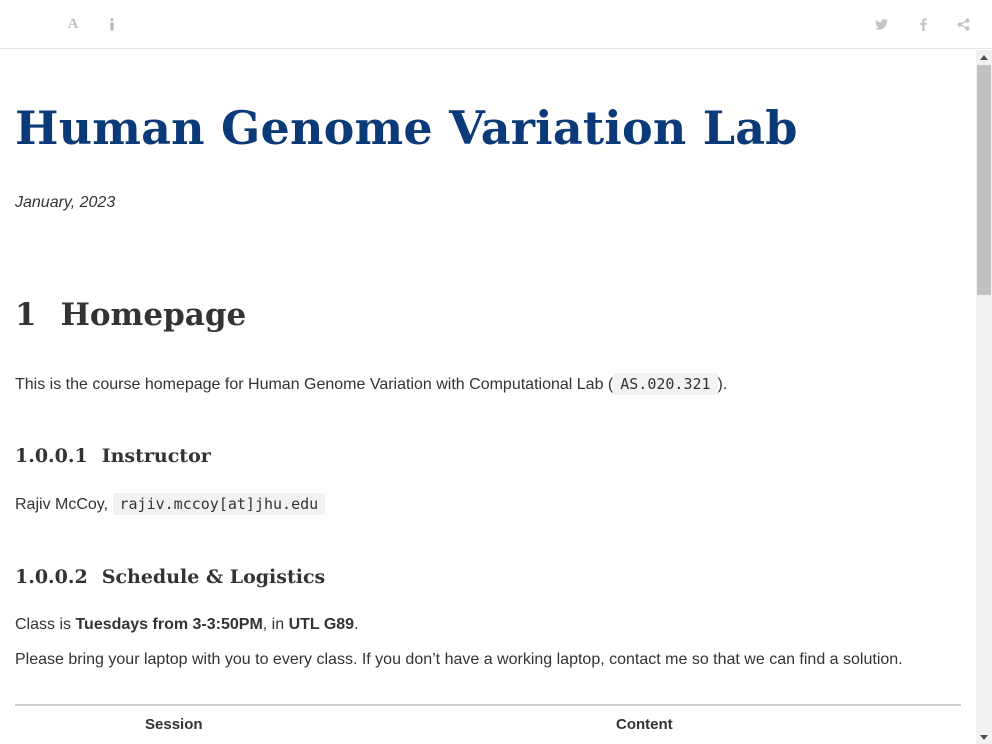 This screenshot has width=992, height=744. What do you see at coordinates (644, 724) in the screenshot?
I see `table-header-content: Content` at bounding box center [644, 724].